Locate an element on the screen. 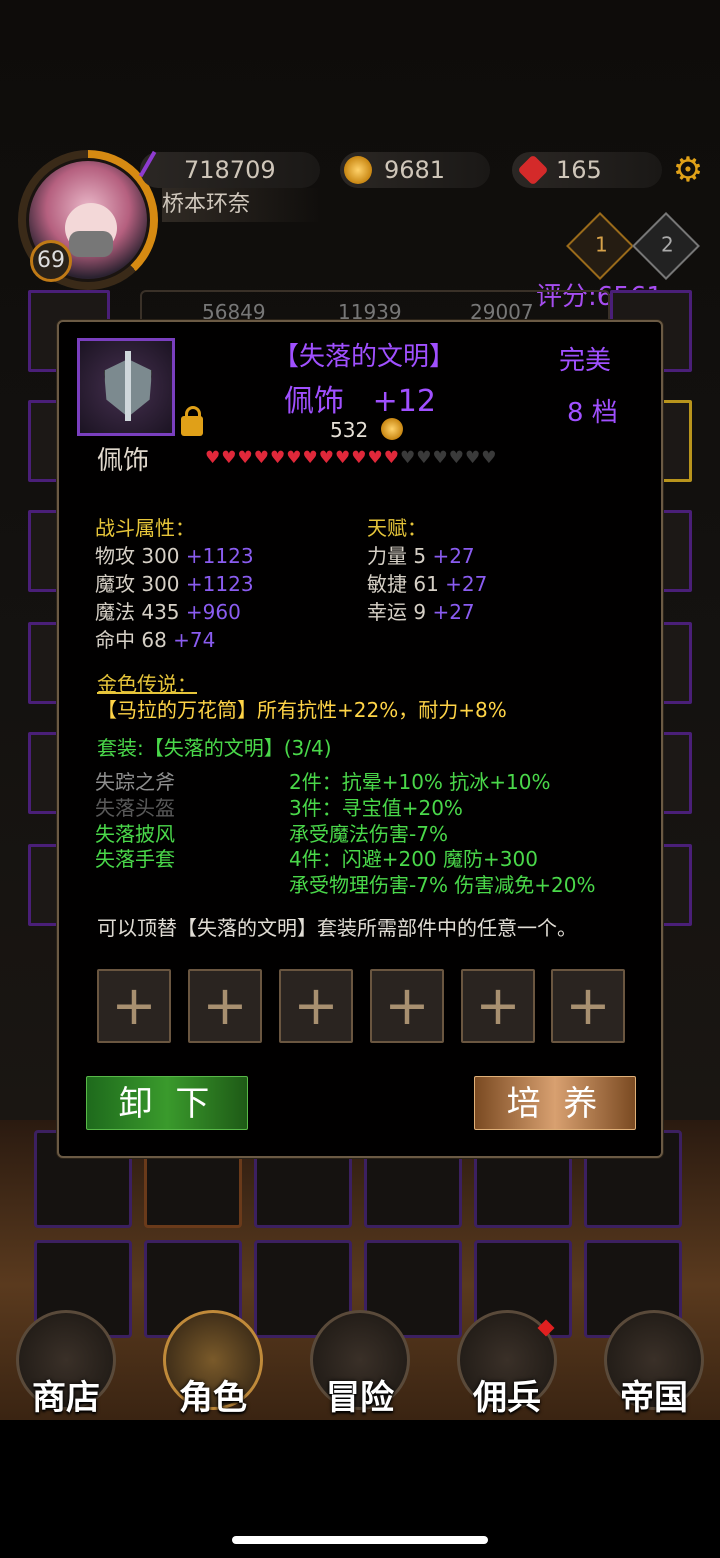 The height and width of the screenshot is (1558, 720). talent-stat: 幸运 9 +27 is located at coordinates (421, 610).